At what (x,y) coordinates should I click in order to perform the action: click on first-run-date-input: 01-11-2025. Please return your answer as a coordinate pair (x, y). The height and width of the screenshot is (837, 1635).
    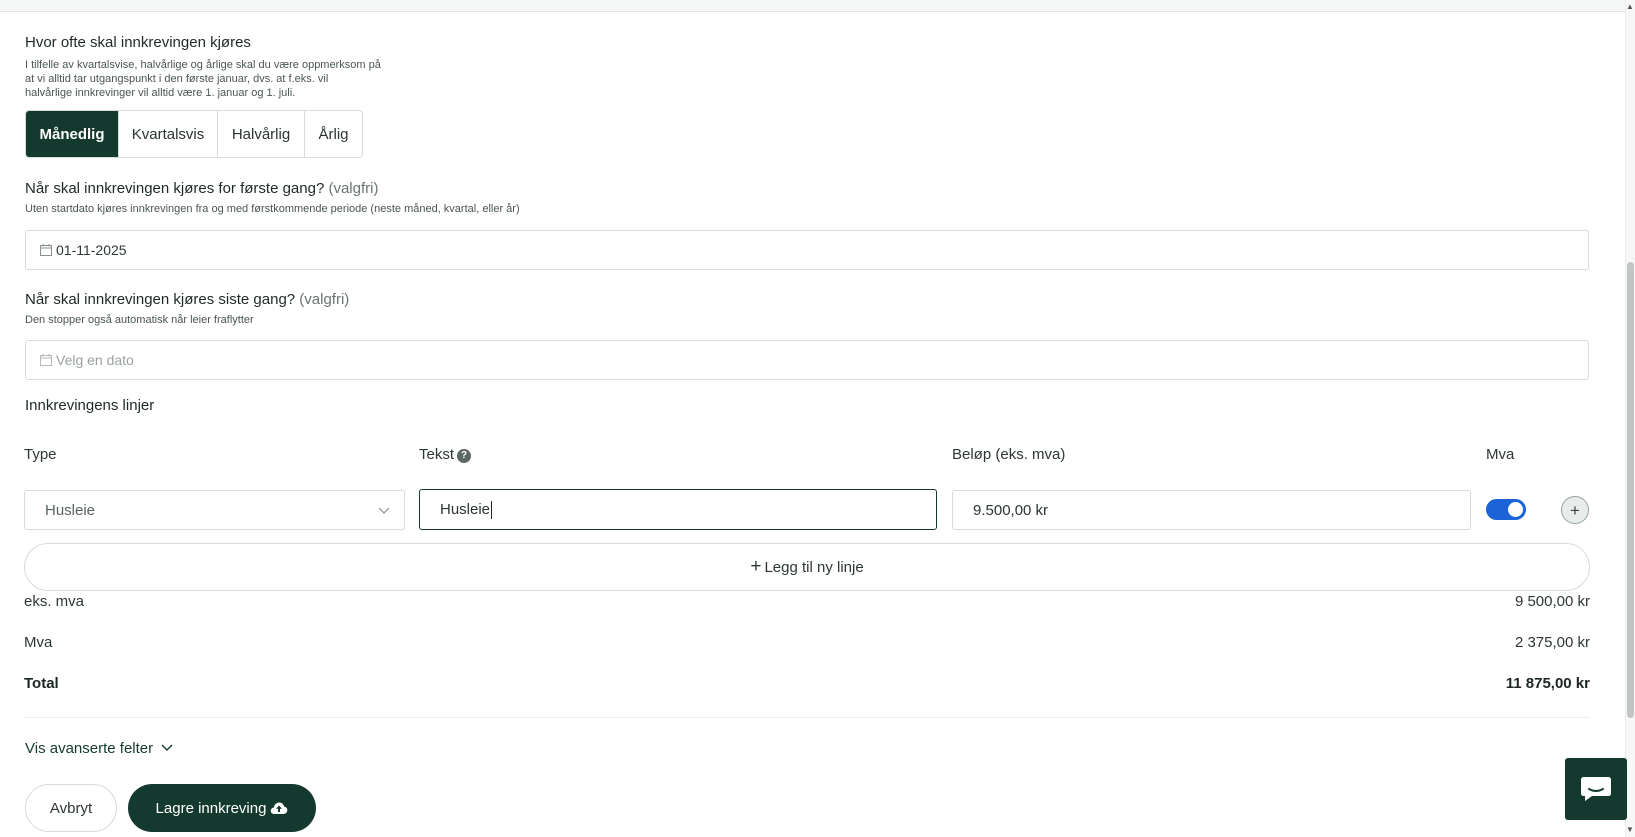
    Looking at the image, I should click on (807, 250).